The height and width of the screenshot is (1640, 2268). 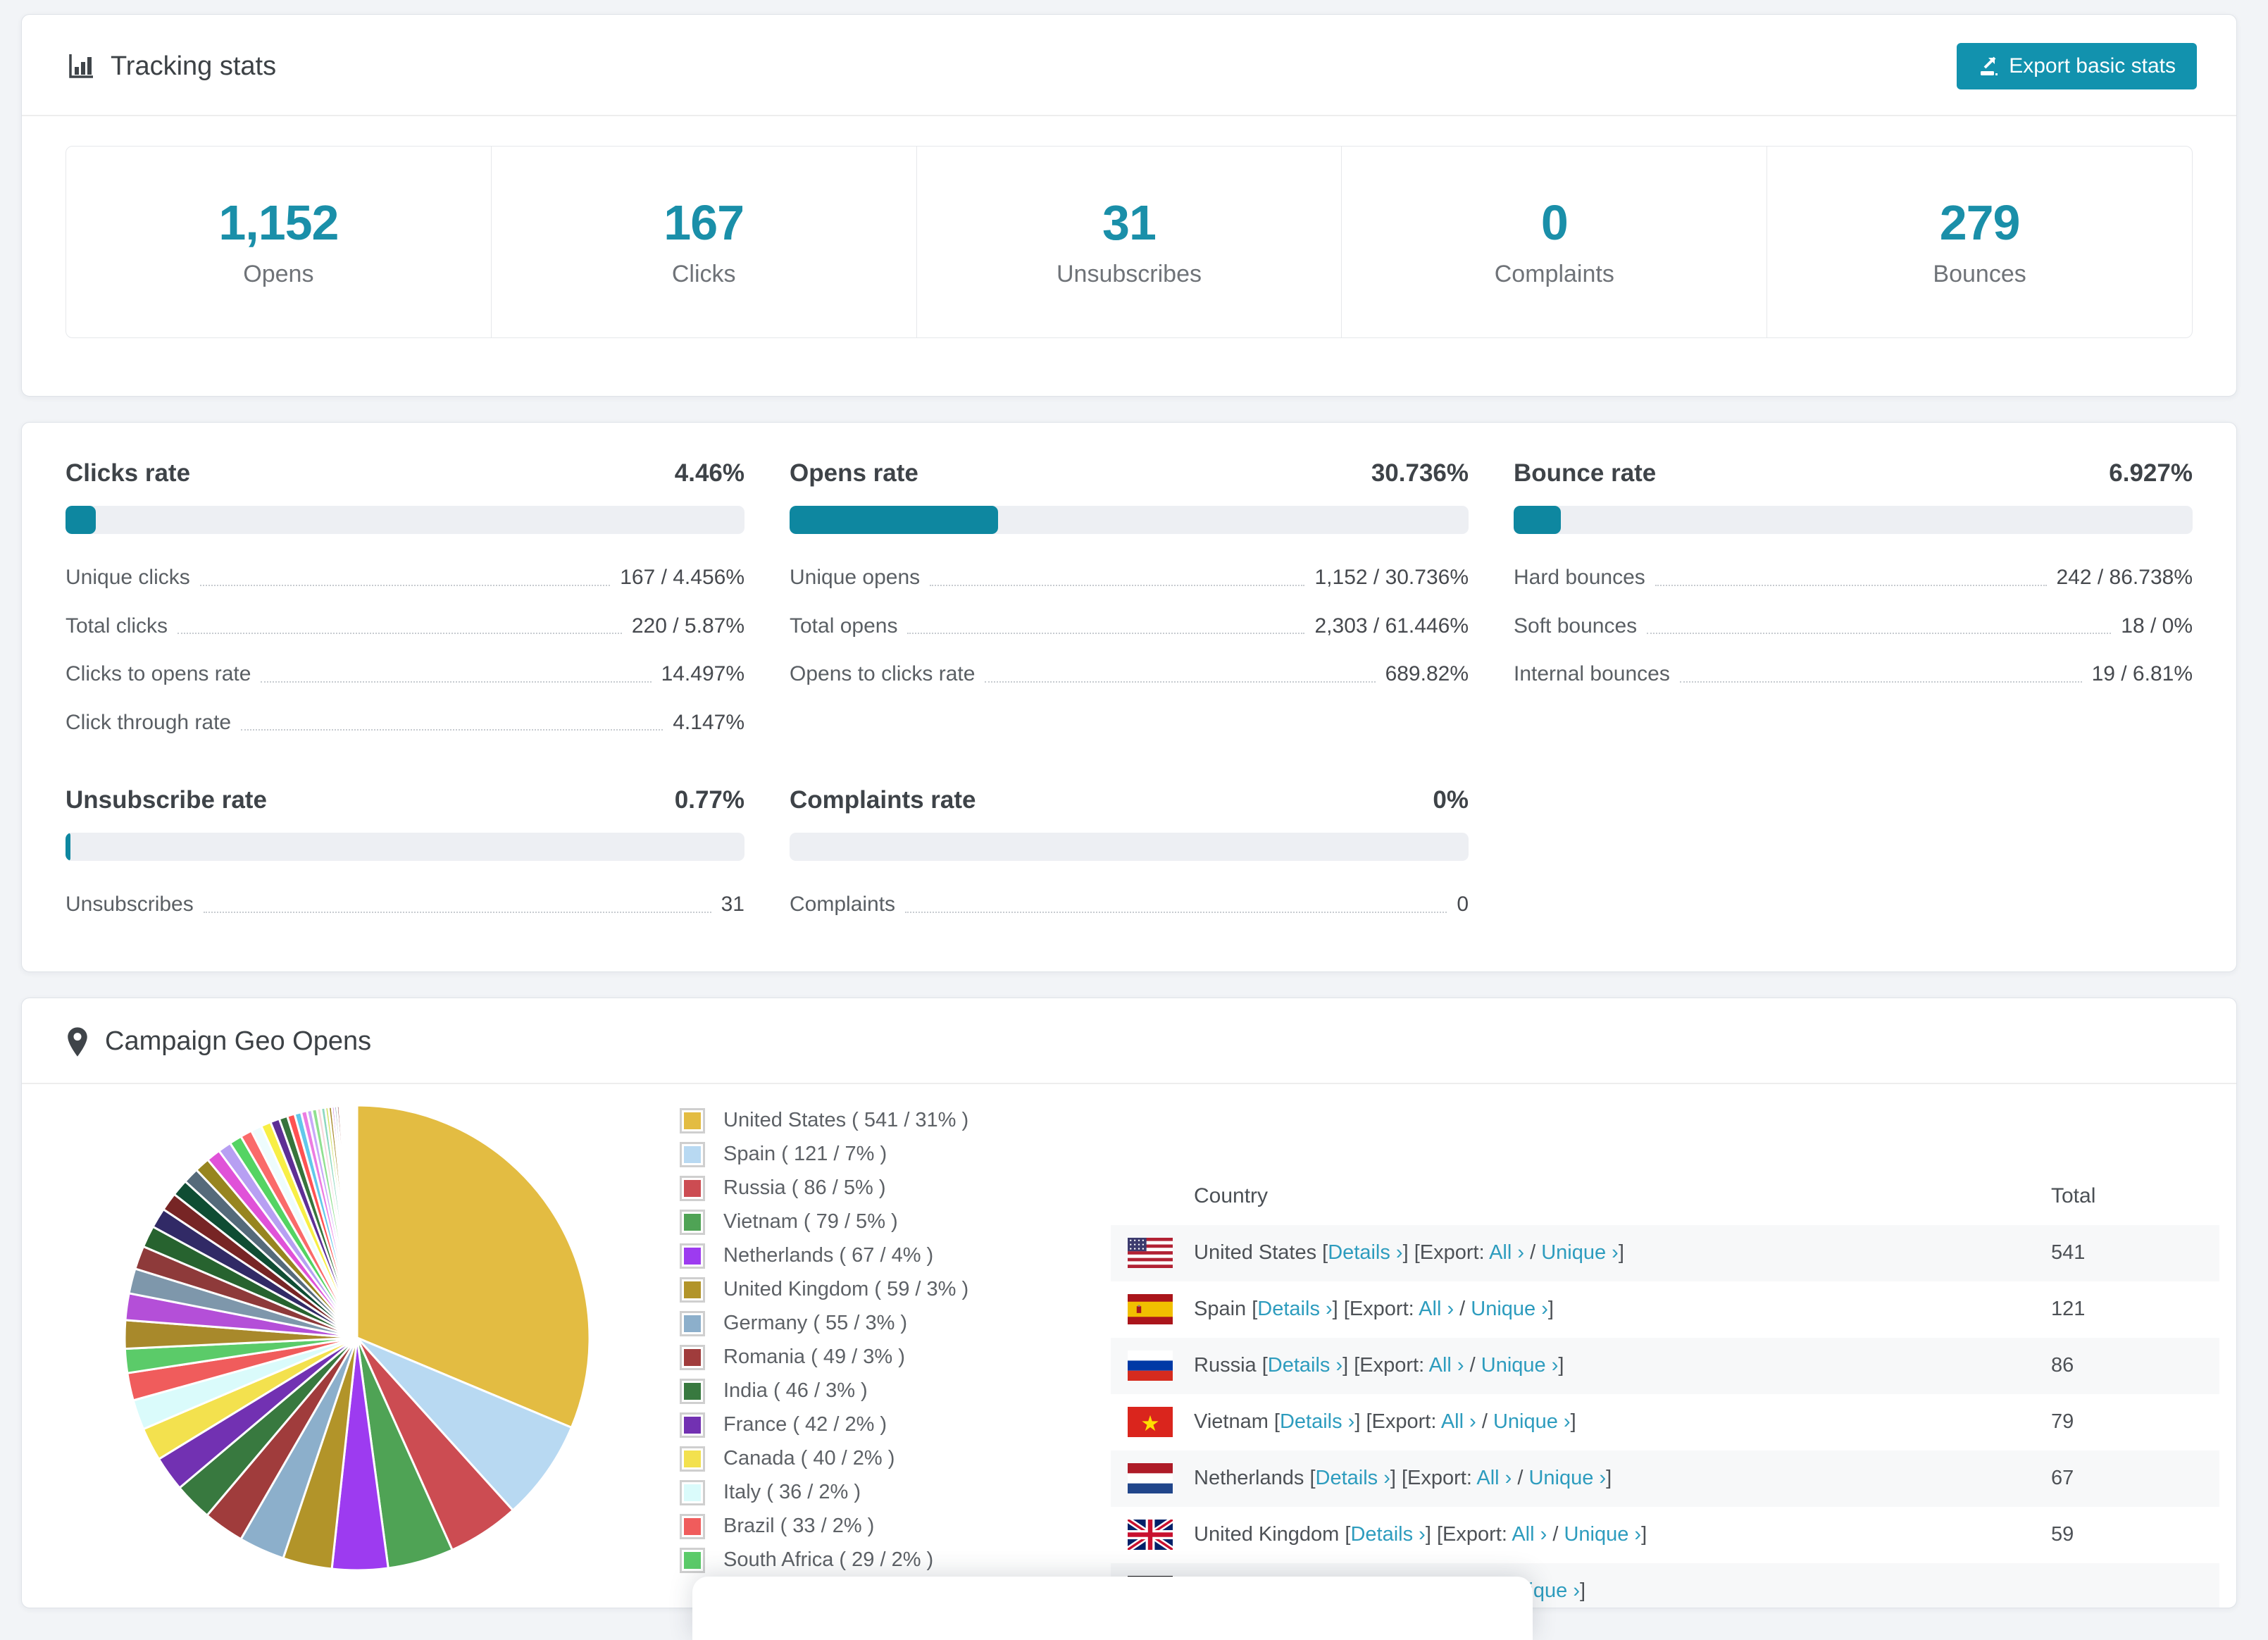 I want to click on legend-item-brazil: Brazil ( 33 / 2% ), so click(x=896, y=1526).